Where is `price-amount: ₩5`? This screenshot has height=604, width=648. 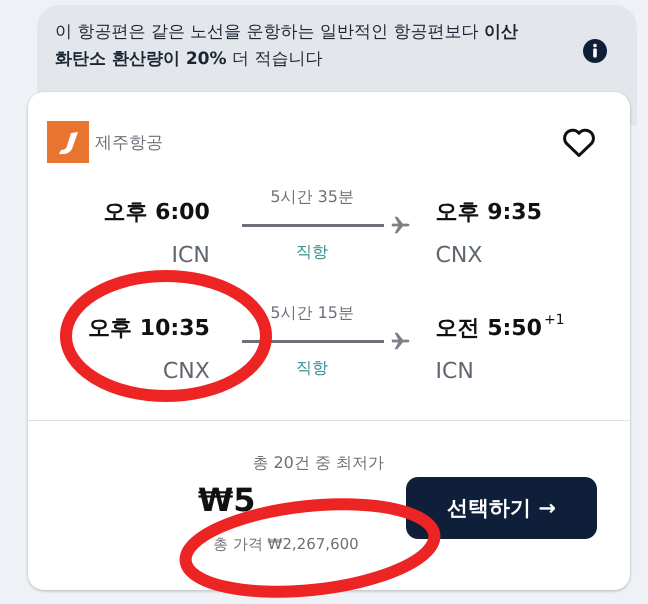 price-amount: ₩5 is located at coordinates (227, 500).